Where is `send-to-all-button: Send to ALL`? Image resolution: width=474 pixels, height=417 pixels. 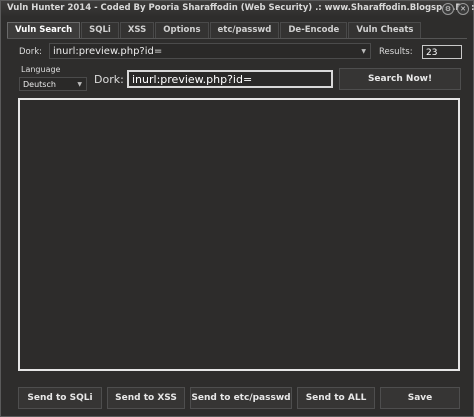
send-to-all-button: Send to ALL is located at coordinates (336, 398).